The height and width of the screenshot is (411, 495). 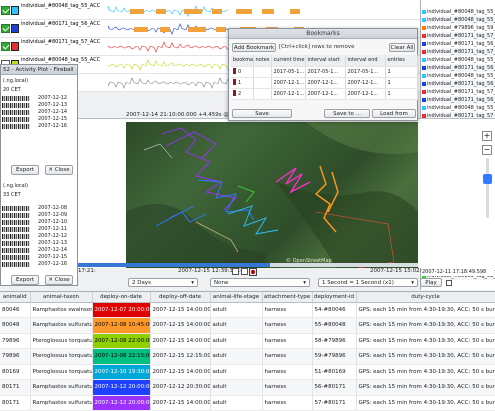 What do you see at coordinates (61, 24) in the screenshot?
I see `track-caption: individual_#80171_tag_56_ACC` at bounding box center [61, 24].